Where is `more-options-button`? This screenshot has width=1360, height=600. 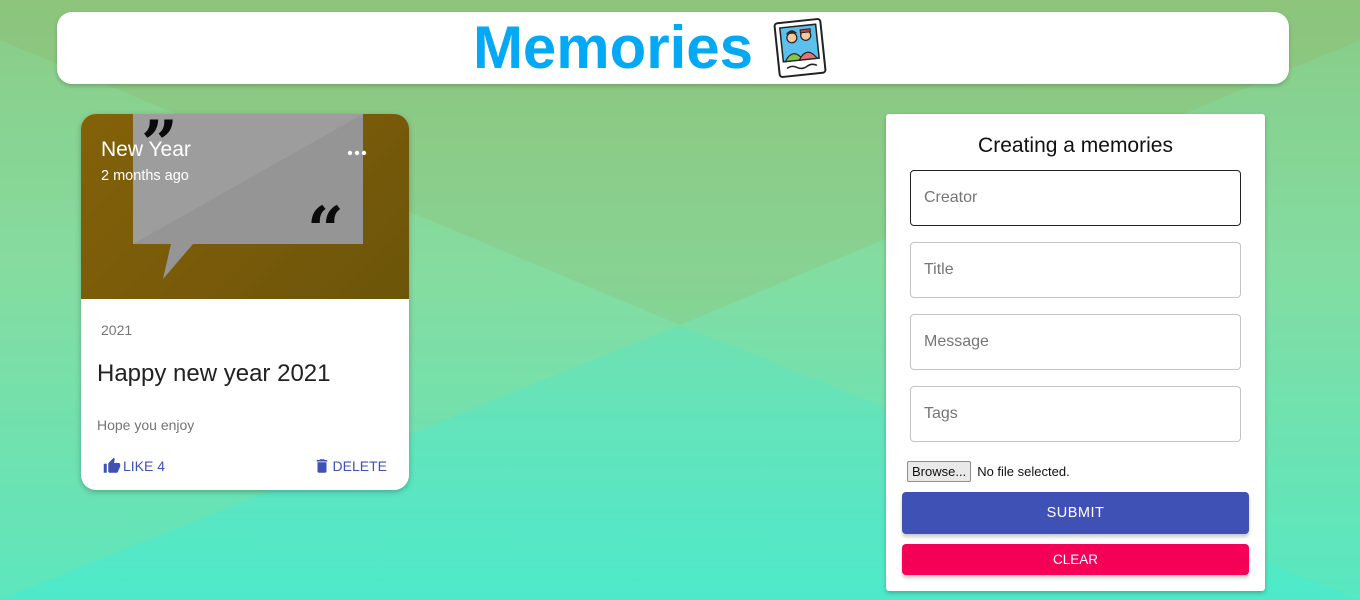 more-options-button is located at coordinates (357, 150).